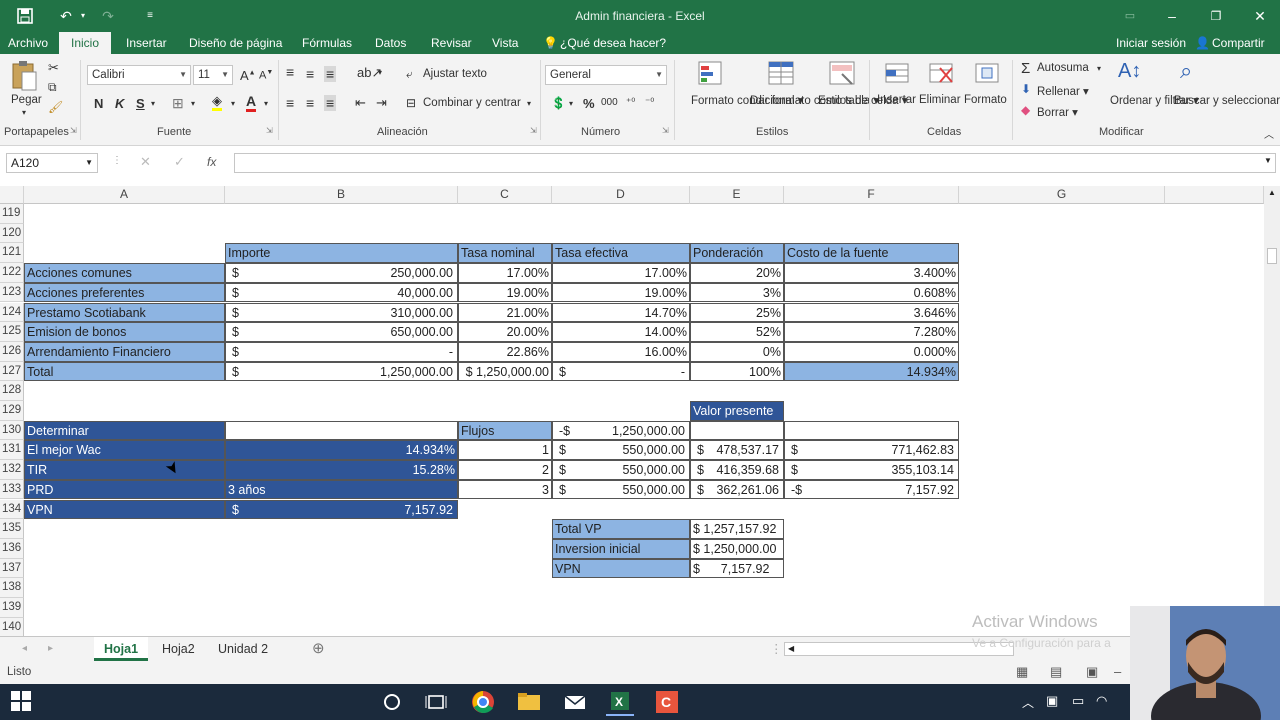 The height and width of the screenshot is (720, 1280). What do you see at coordinates (12, 351) in the screenshot?
I see `row-header: 126` at bounding box center [12, 351].